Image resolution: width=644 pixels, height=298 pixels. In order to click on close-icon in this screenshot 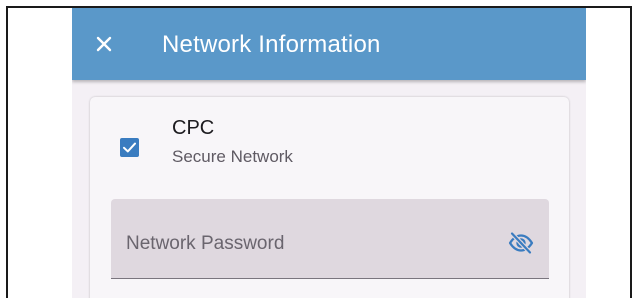, I will do `click(104, 44)`.